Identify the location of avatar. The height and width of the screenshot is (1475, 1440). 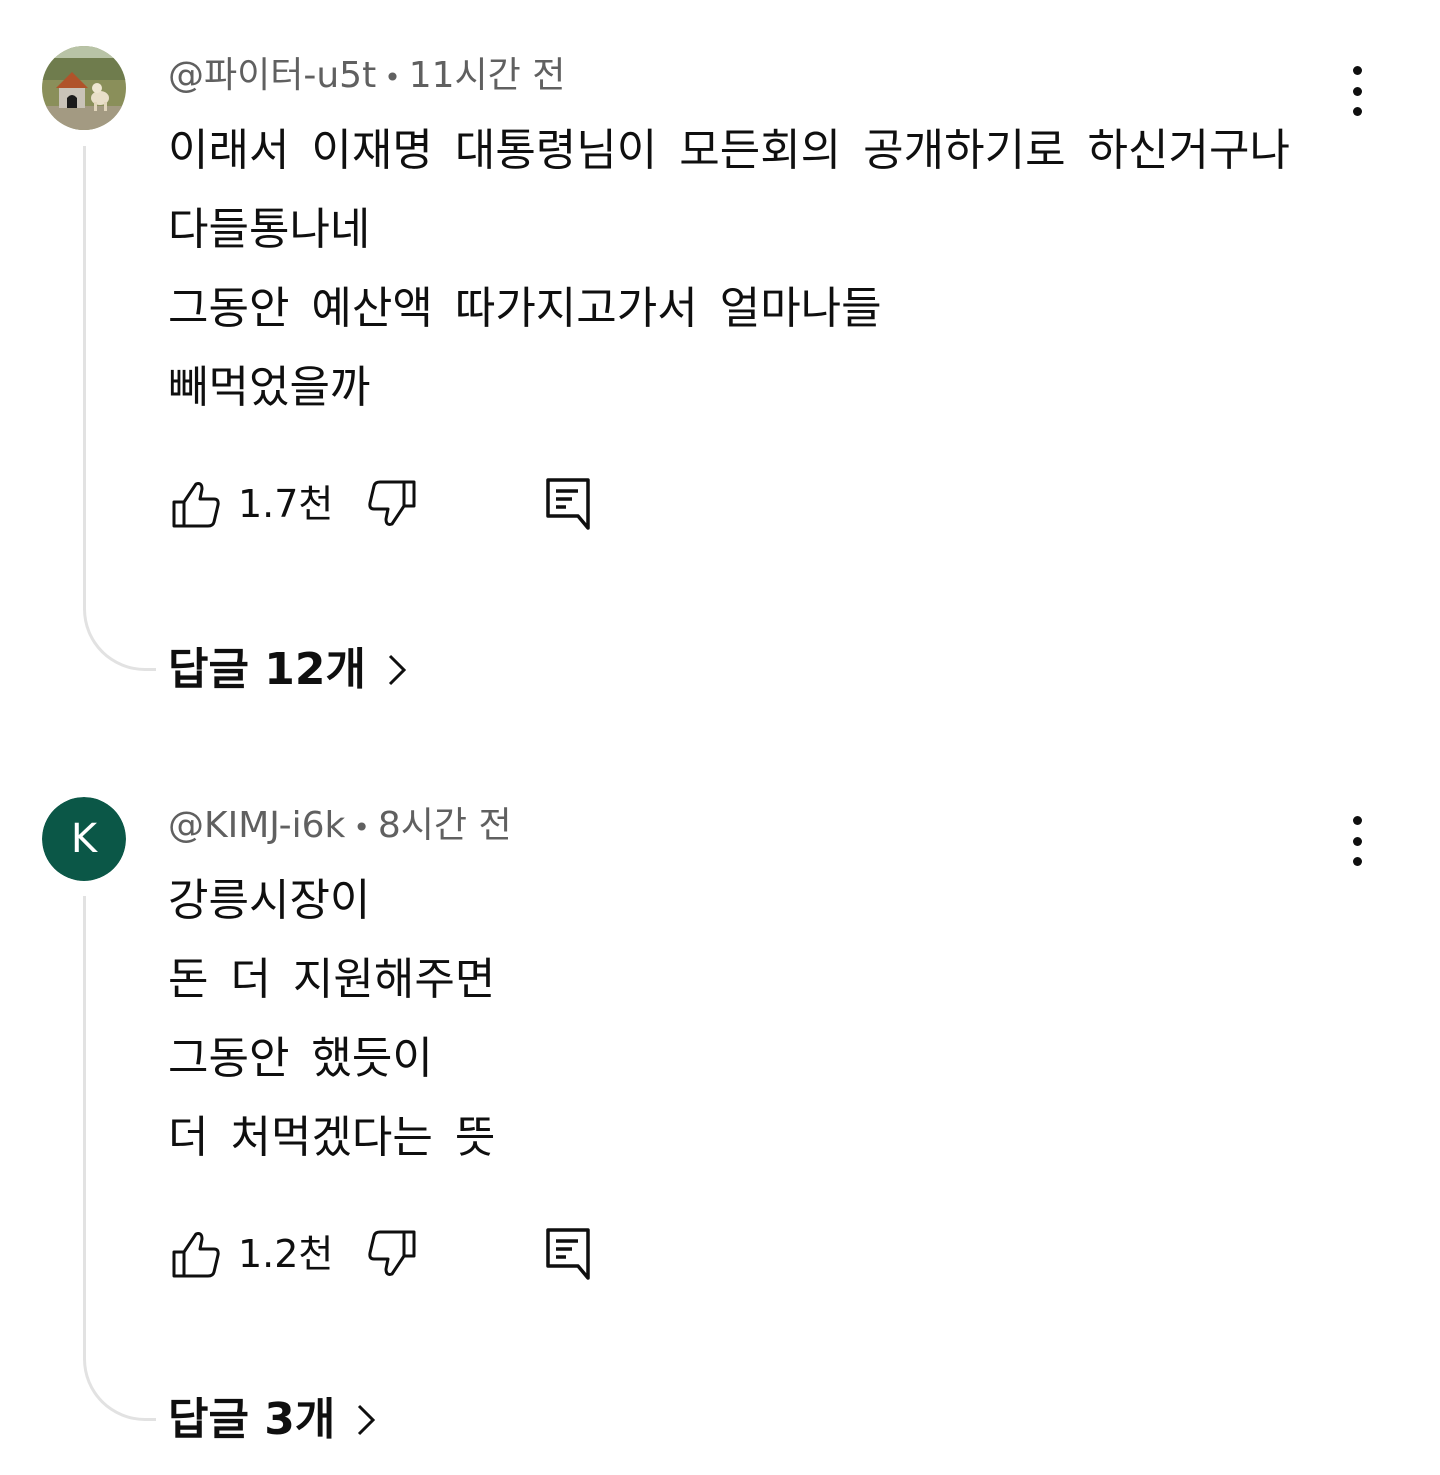
(84, 88).